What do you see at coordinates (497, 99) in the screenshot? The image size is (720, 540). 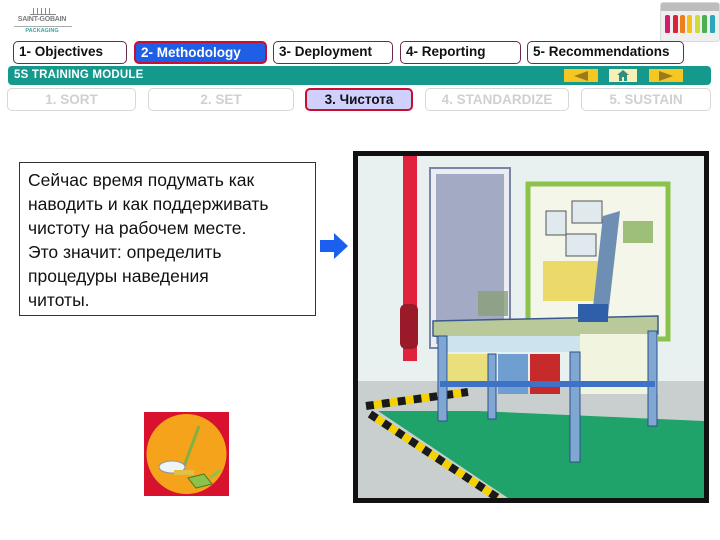 I see `step-standardize: 4. STANDARDIZE` at bounding box center [497, 99].